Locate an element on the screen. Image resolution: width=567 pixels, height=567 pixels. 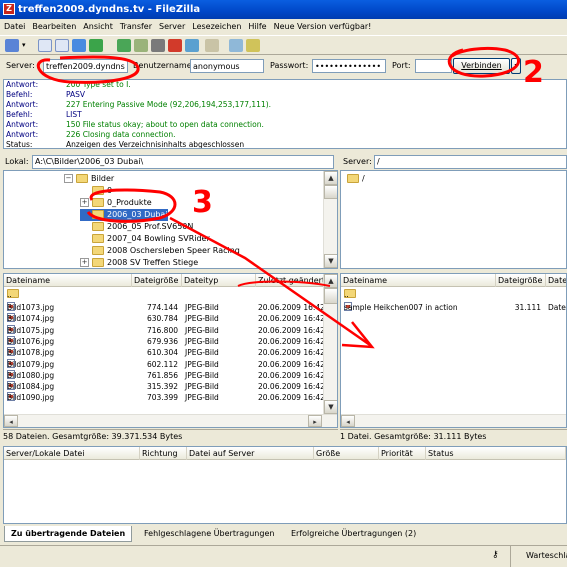
annotation-circle-connect is located at coordinates (483, 62).